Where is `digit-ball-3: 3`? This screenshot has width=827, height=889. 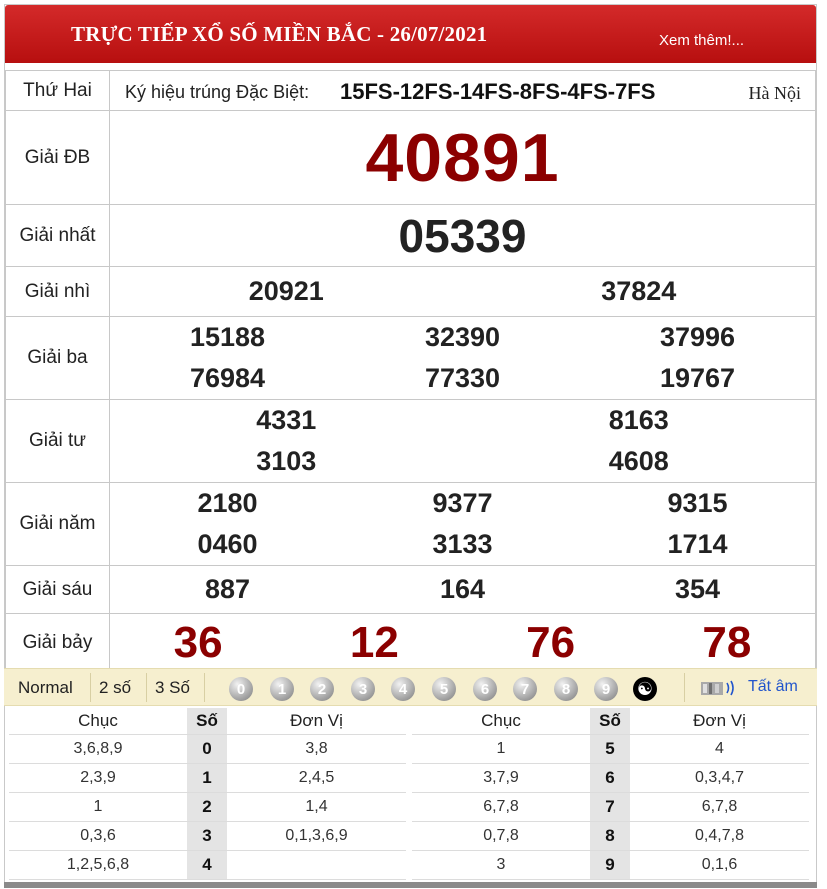
digit-ball-3: 3 is located at coordinates (363, 689).